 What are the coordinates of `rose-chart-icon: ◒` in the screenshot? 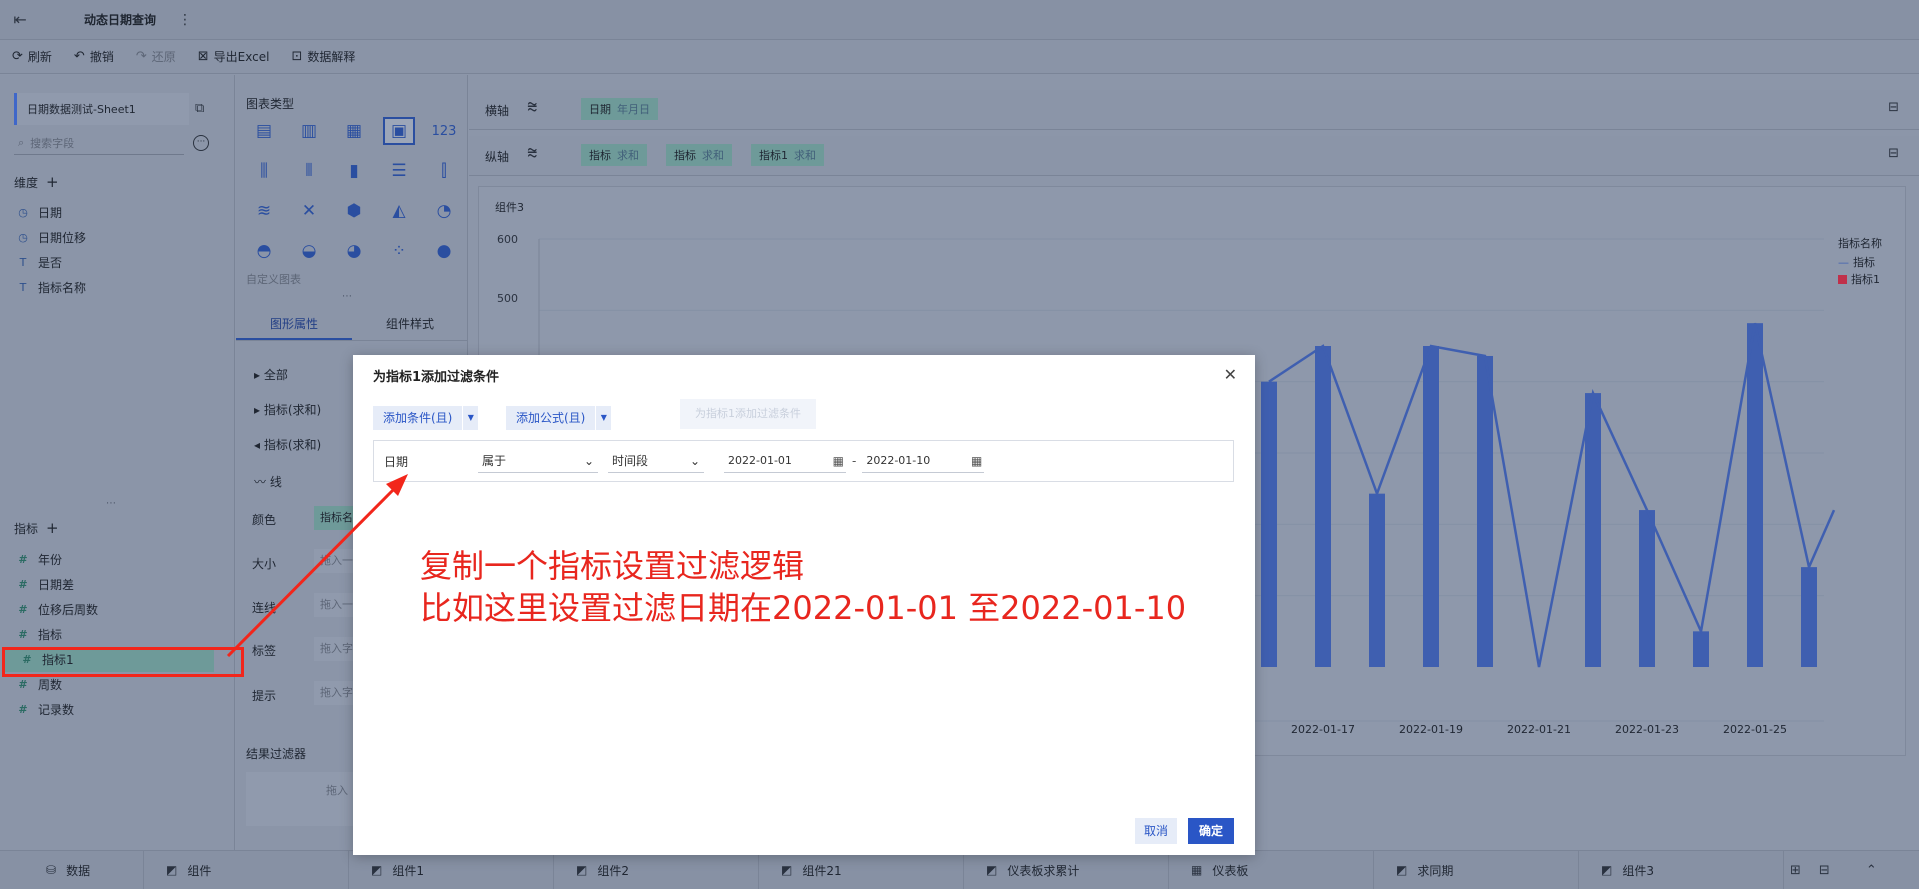 It's located at (309, 251).